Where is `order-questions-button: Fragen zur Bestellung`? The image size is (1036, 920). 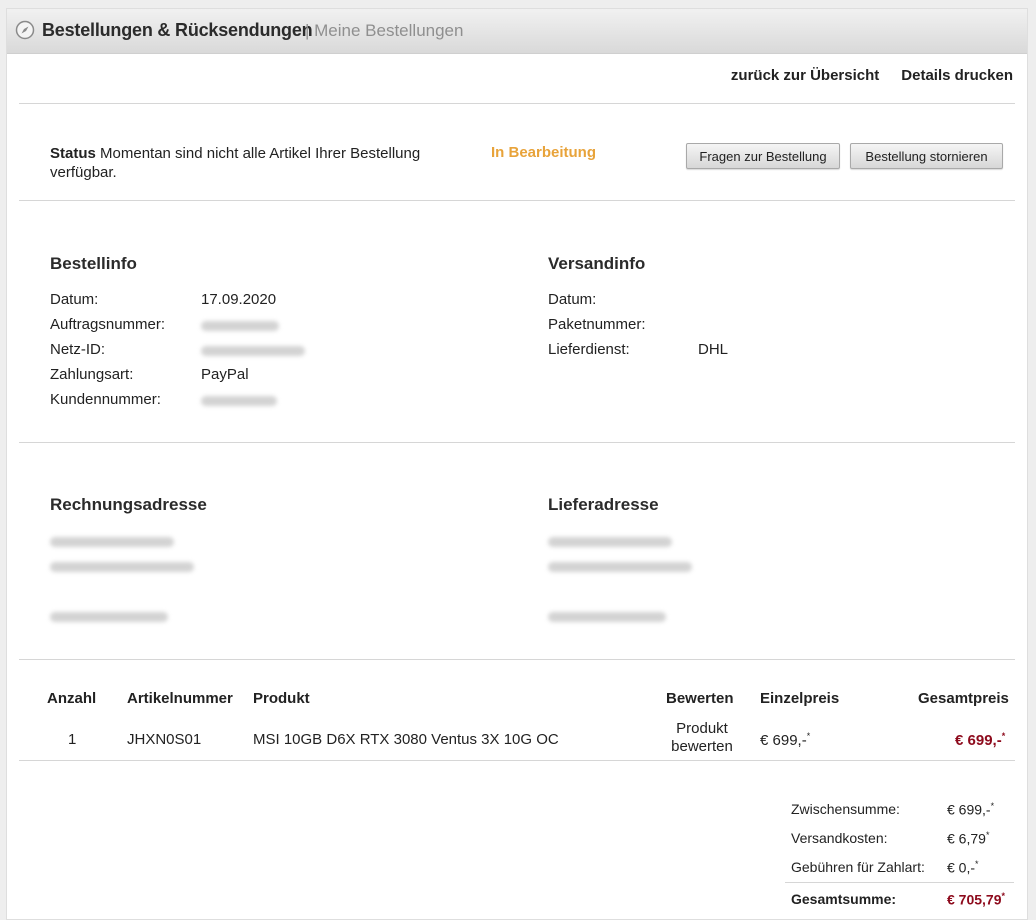 order-questions-button: Fragen zur Bestellung is located at coordinates (763, 156).